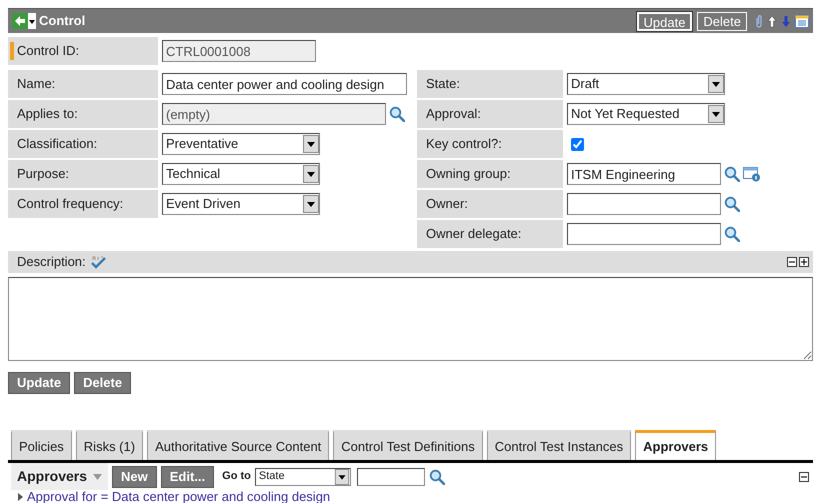 The image size is (820, 503). Describe the element at coordinates (48, 51) in the screenshot. I see `field-label: Control ID:` at that location.